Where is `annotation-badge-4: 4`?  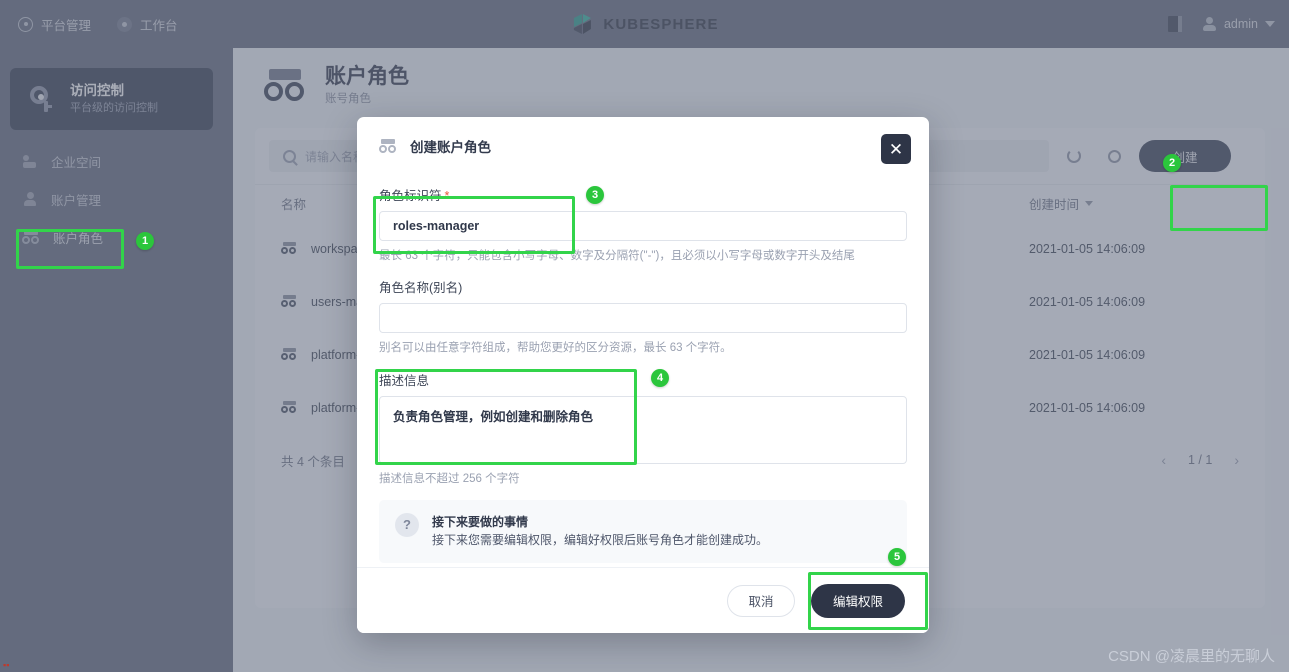 annotation-badge-4: 4 is located at coordinates (660, 378).